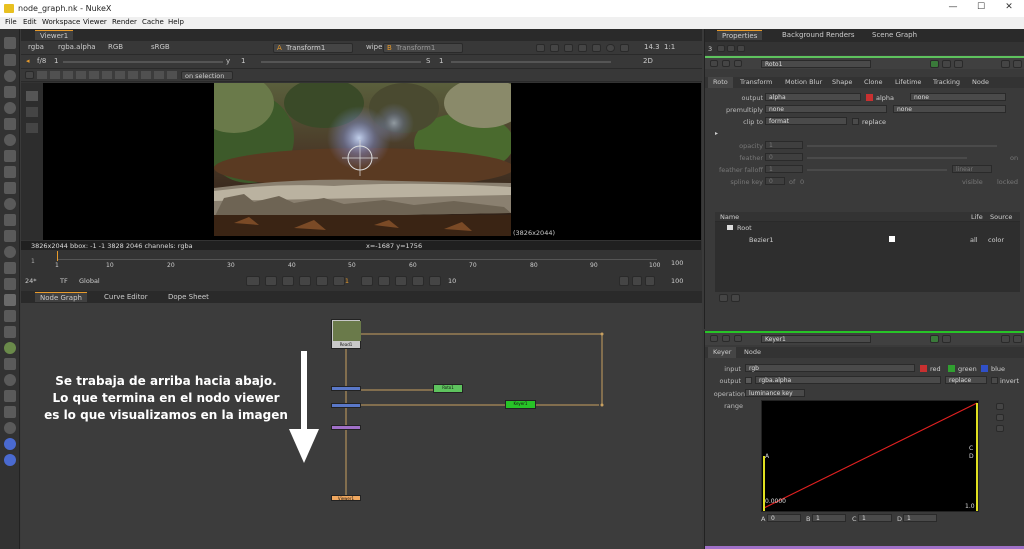  I want to click on output-mode-select: replace, so click(966, 380).